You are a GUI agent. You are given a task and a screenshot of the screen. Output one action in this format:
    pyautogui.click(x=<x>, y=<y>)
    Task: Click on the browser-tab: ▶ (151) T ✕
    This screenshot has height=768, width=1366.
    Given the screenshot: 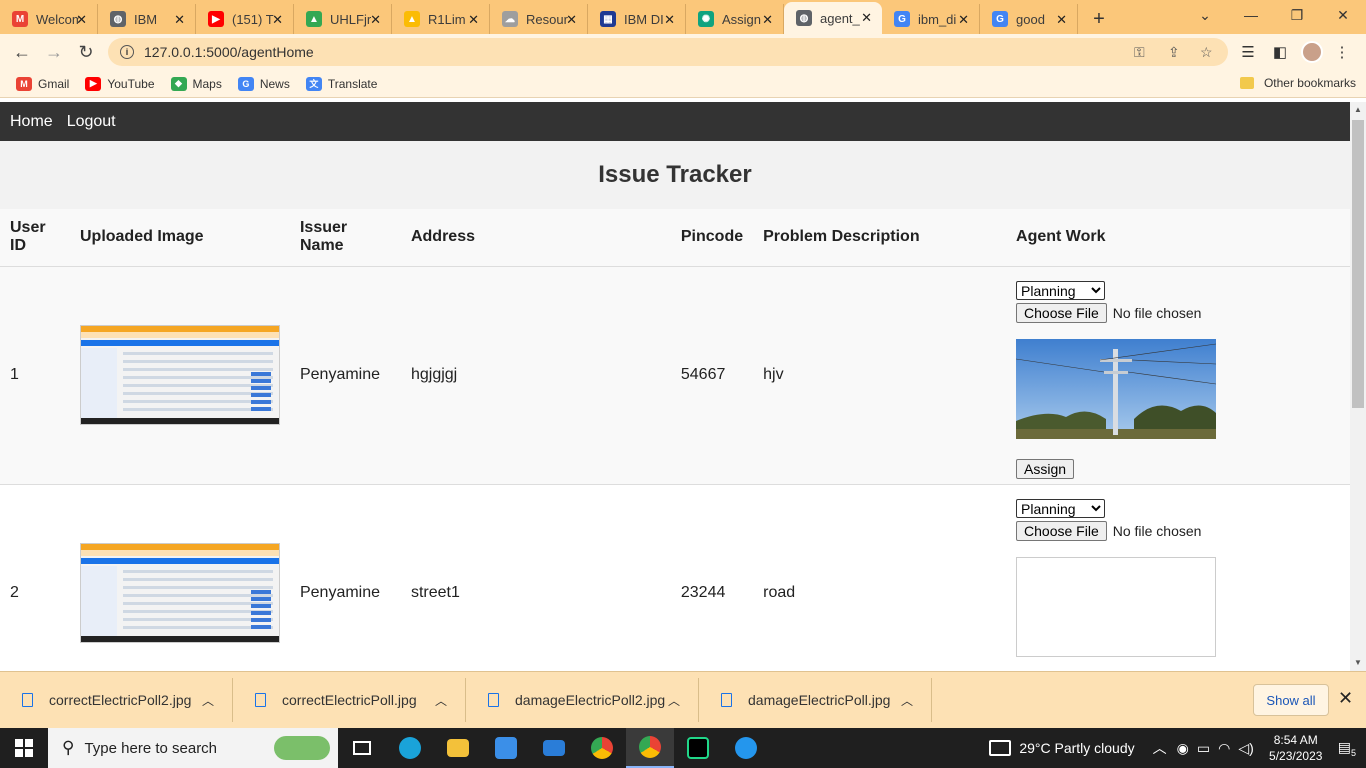 What is the action you would take?
    pyautogui.click(x=245, y=19)
    